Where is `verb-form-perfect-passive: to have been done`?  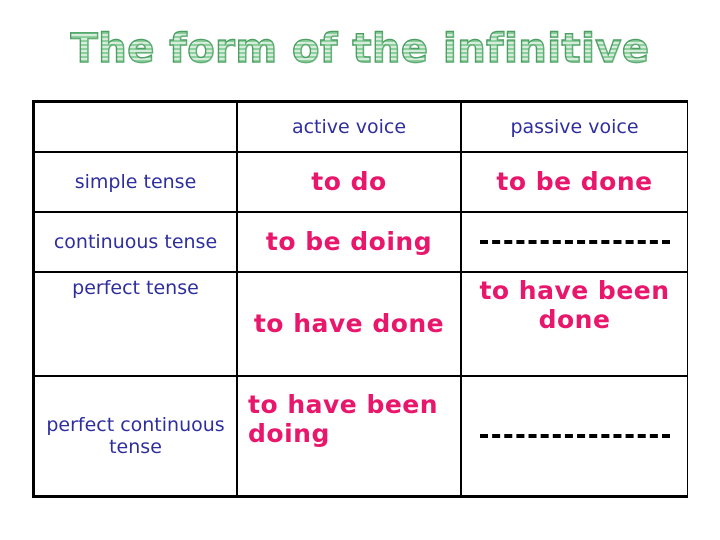
verb-form-perfect-passive: to have been done is located at coordinates (574, 305).